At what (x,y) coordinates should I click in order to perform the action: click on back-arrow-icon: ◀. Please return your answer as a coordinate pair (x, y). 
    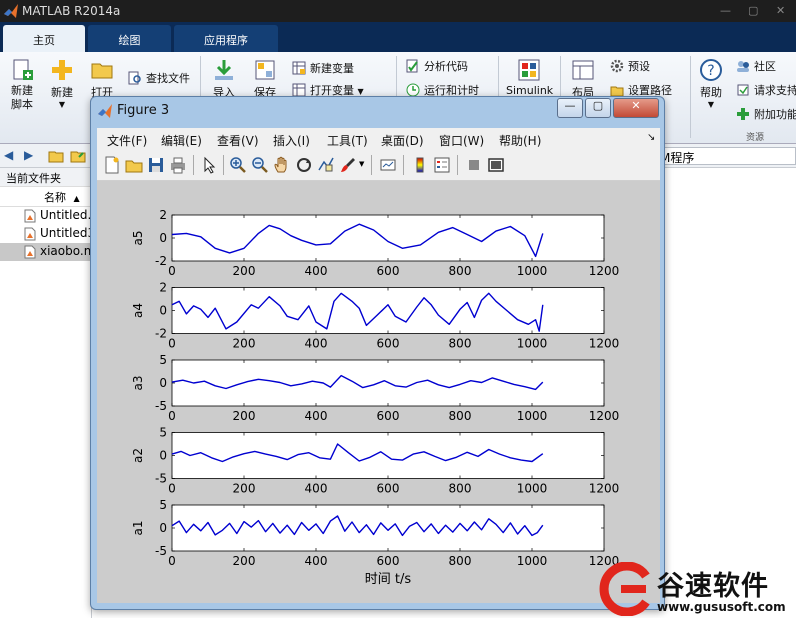
    Looking at the image, I should click on (8, 155).